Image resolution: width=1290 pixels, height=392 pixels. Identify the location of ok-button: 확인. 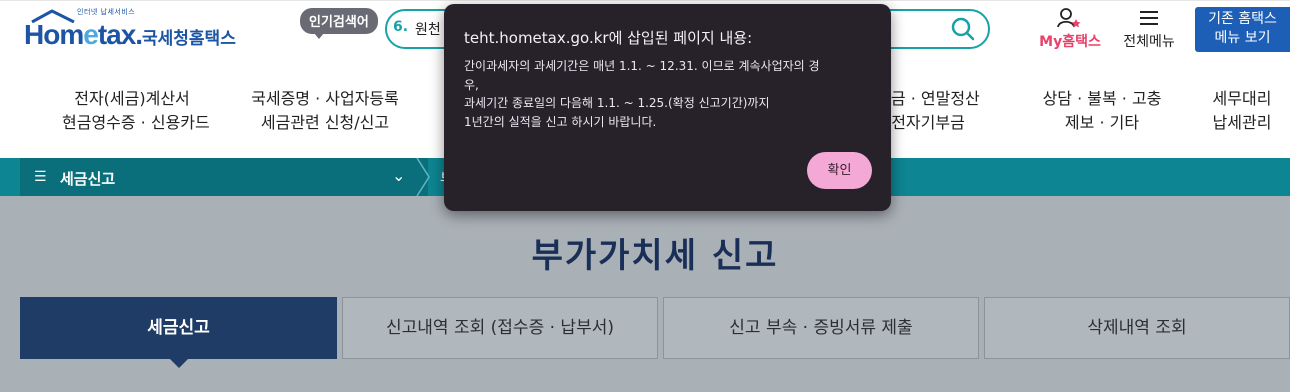
(839, 170).